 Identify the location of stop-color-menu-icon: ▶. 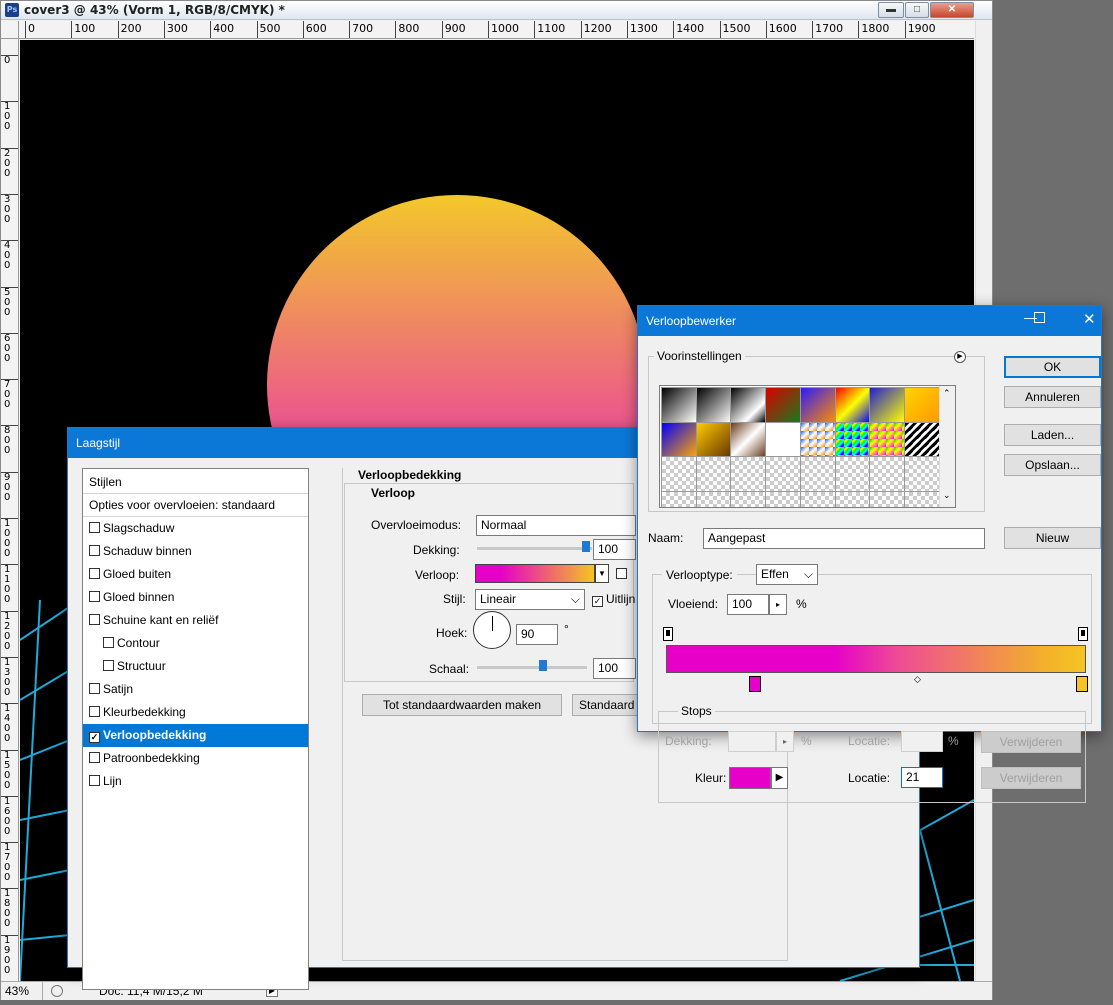
(779, 778).